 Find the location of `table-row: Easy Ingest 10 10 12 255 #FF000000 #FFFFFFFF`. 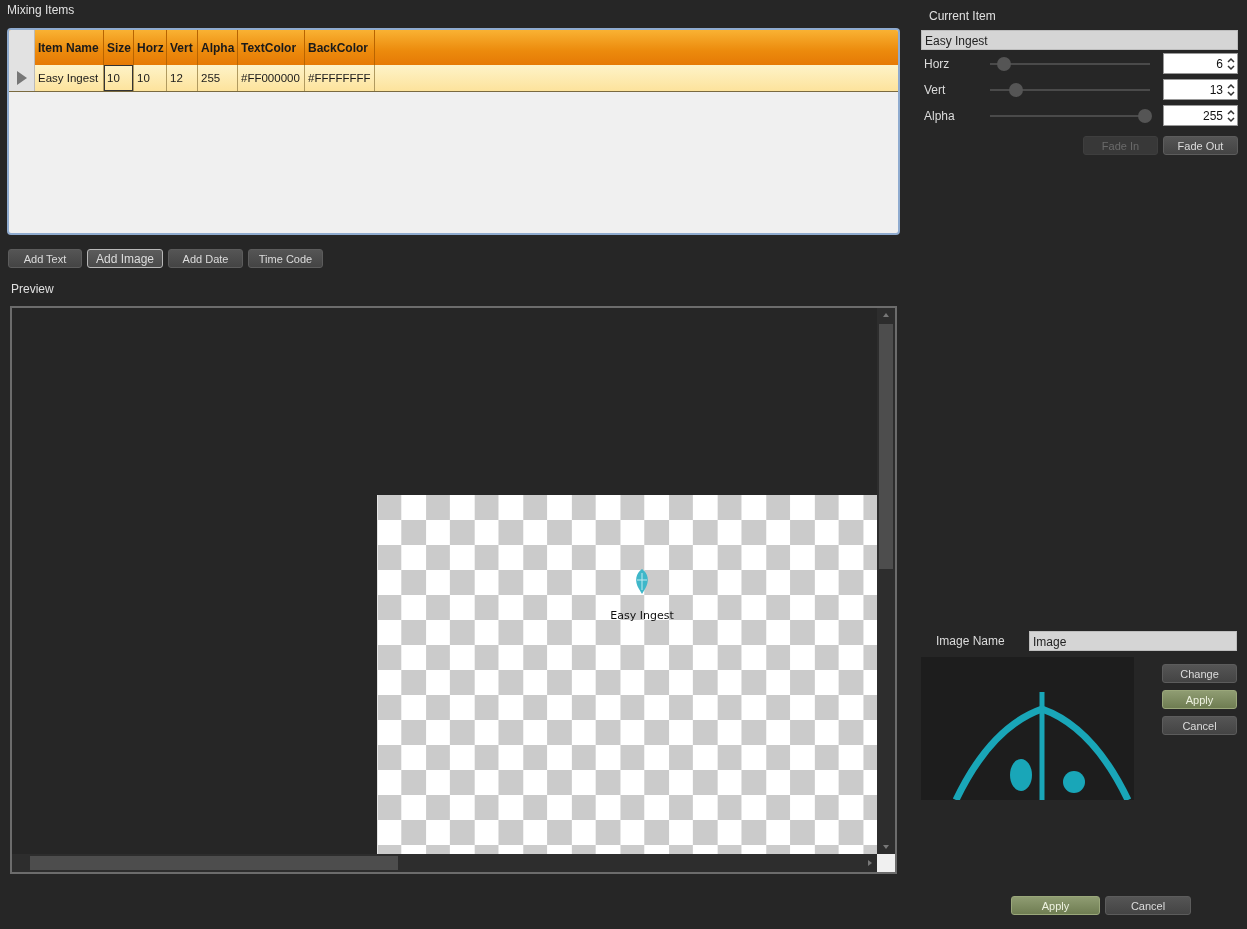

table-row: Easy Ingest 10 10 12 255 #FF000000 #FFFFFFFF is located at coordinates (453, 78).